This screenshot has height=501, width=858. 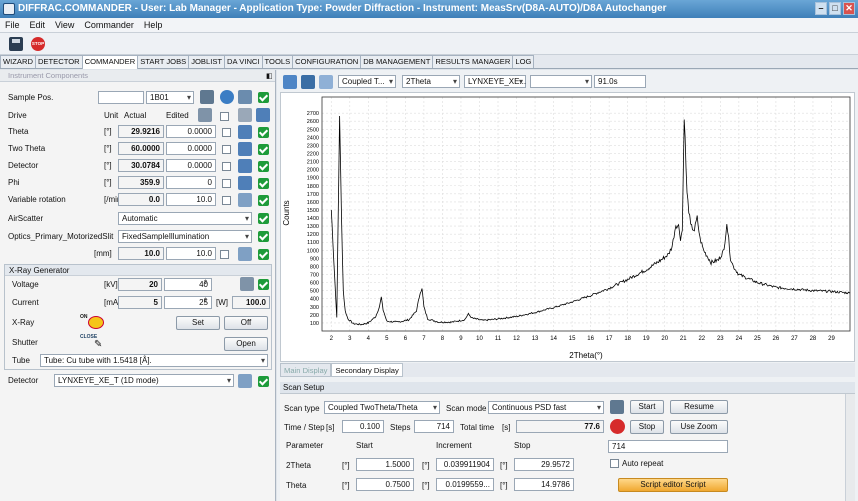 I want to click on airscatter-apply-icon, so click(x=263, y=218).